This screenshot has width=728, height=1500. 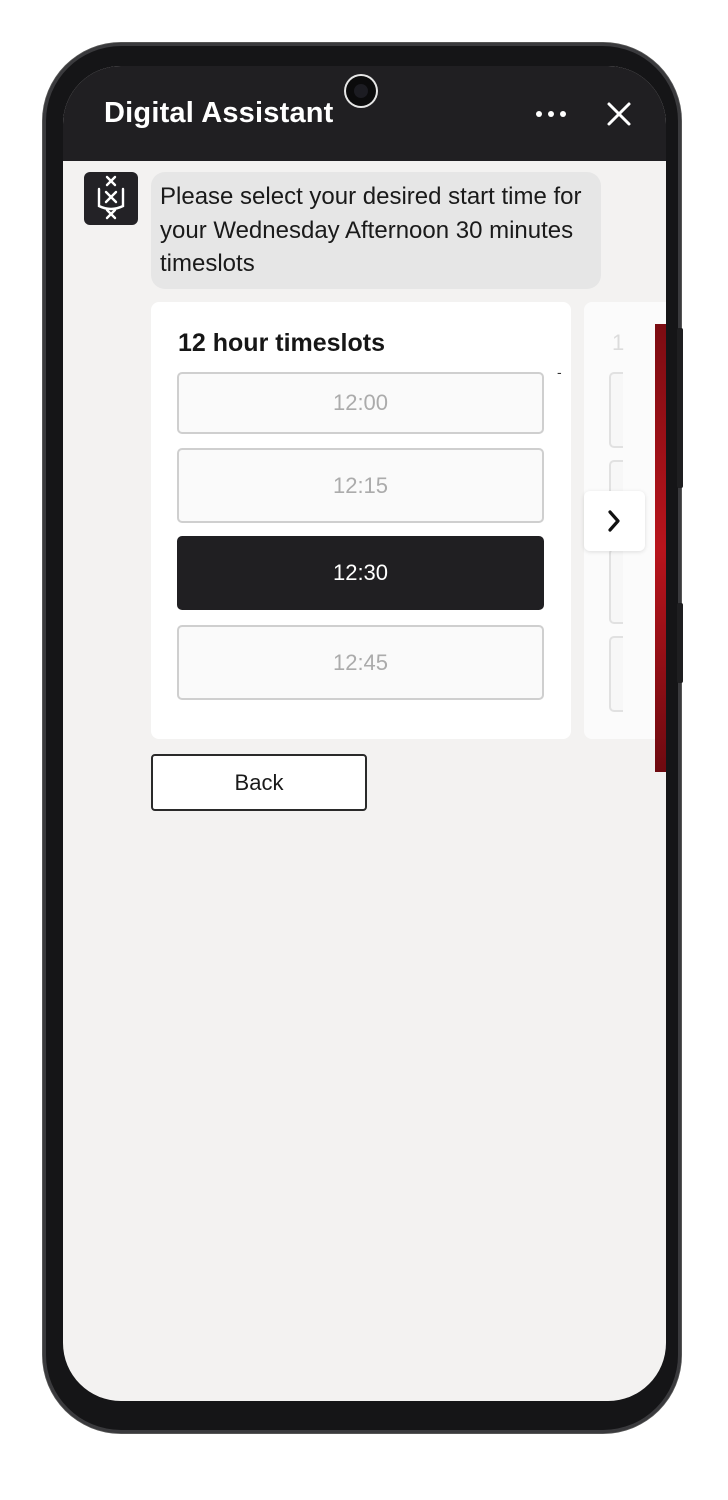 I want to click on timeslot-option: 12:00, so click(x=360, y=403).